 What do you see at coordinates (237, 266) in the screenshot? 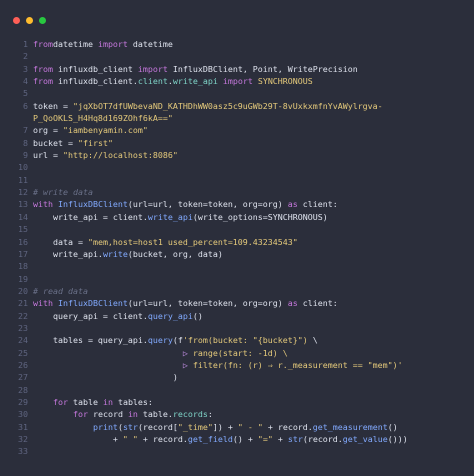
I see `code-line: 18` at bounding box center [237, 266].